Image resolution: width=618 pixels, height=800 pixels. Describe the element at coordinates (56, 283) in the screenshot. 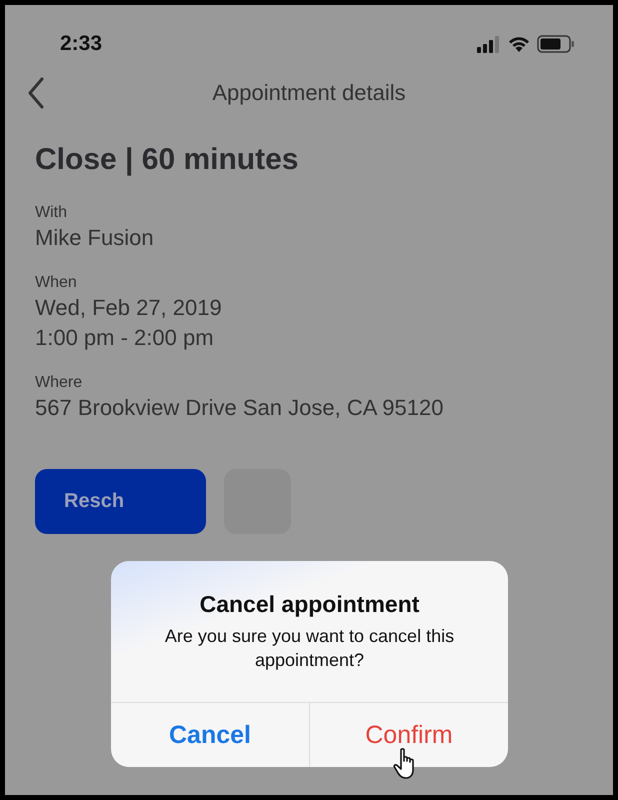

I see `detail-label: When` at that location.